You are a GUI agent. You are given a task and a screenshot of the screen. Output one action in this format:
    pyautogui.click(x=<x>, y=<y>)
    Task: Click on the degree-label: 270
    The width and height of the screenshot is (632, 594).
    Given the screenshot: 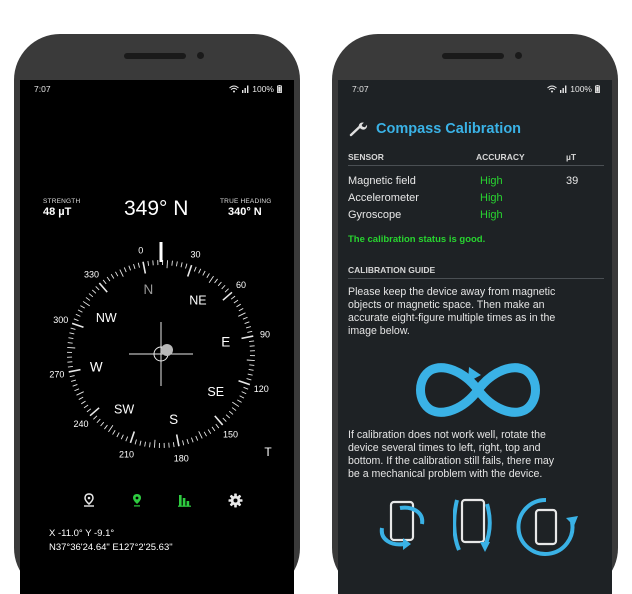 What is the action you would take?
    pyautogui.click(x=56, y=375)
    